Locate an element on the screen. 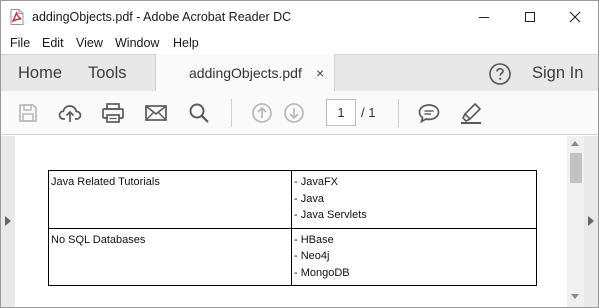  tab-document-label: addingObjects.pdf is located at coordinates (245, 73).